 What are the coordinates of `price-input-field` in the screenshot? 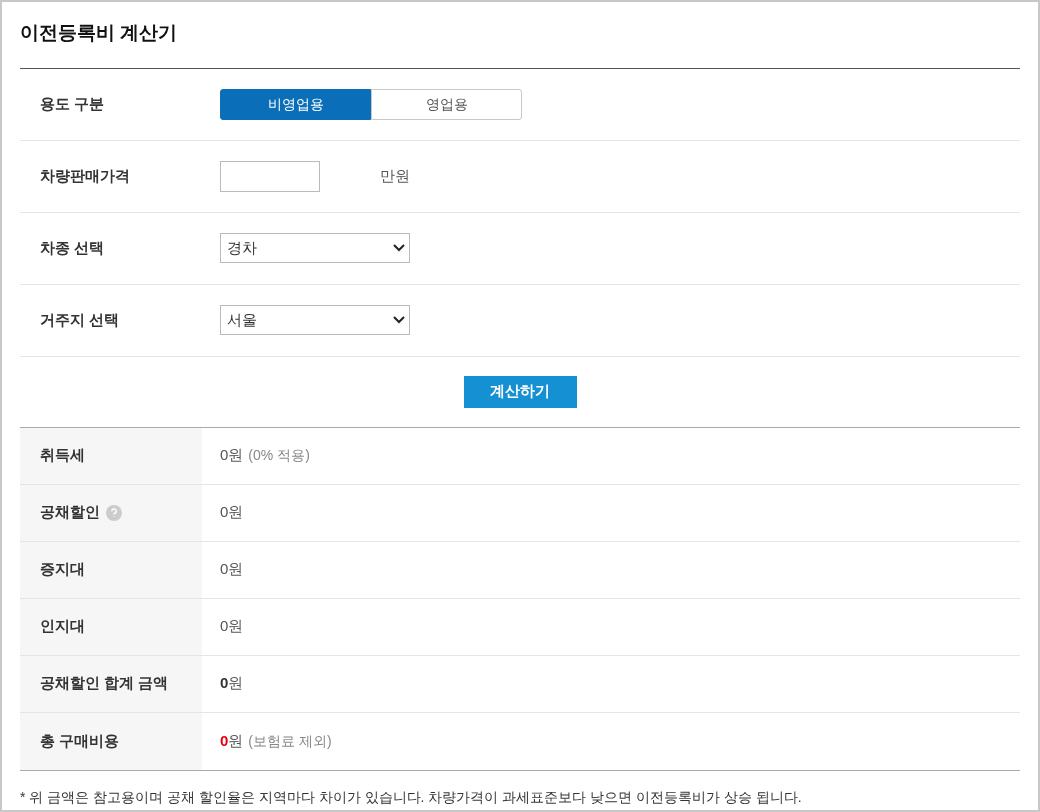 It's located at (270, 176).